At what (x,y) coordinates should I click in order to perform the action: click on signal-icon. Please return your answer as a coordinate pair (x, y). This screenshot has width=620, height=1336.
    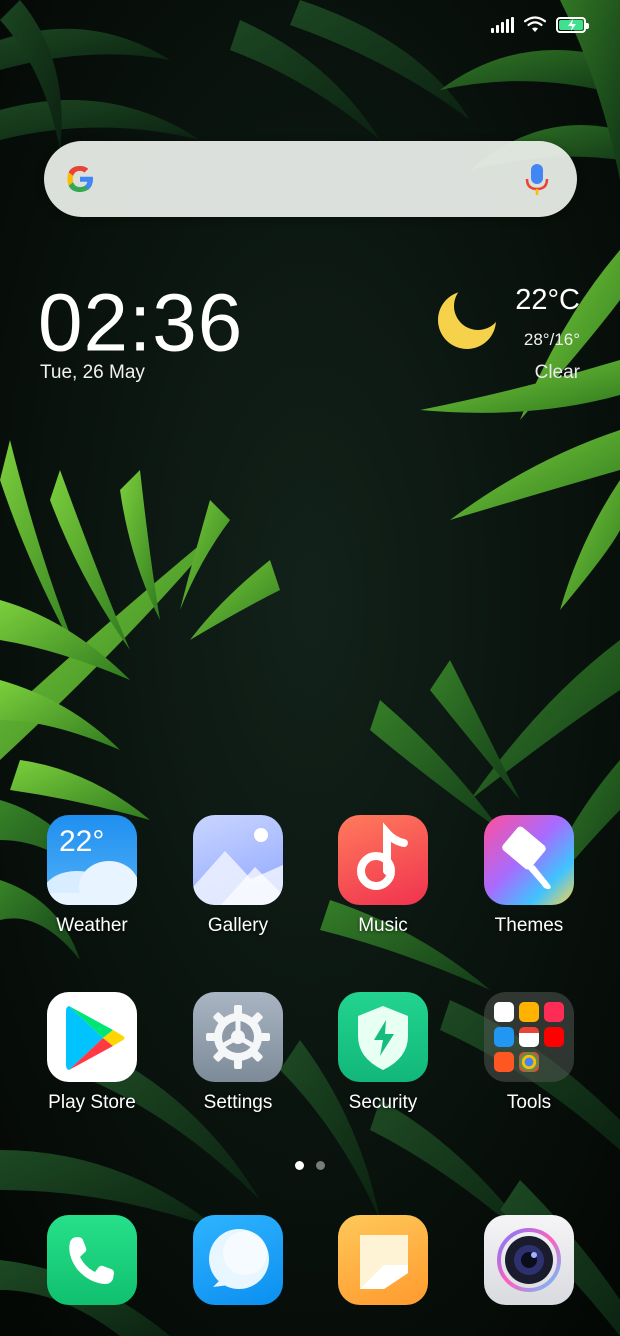
    Looking at the image, I should click on (502, 24).